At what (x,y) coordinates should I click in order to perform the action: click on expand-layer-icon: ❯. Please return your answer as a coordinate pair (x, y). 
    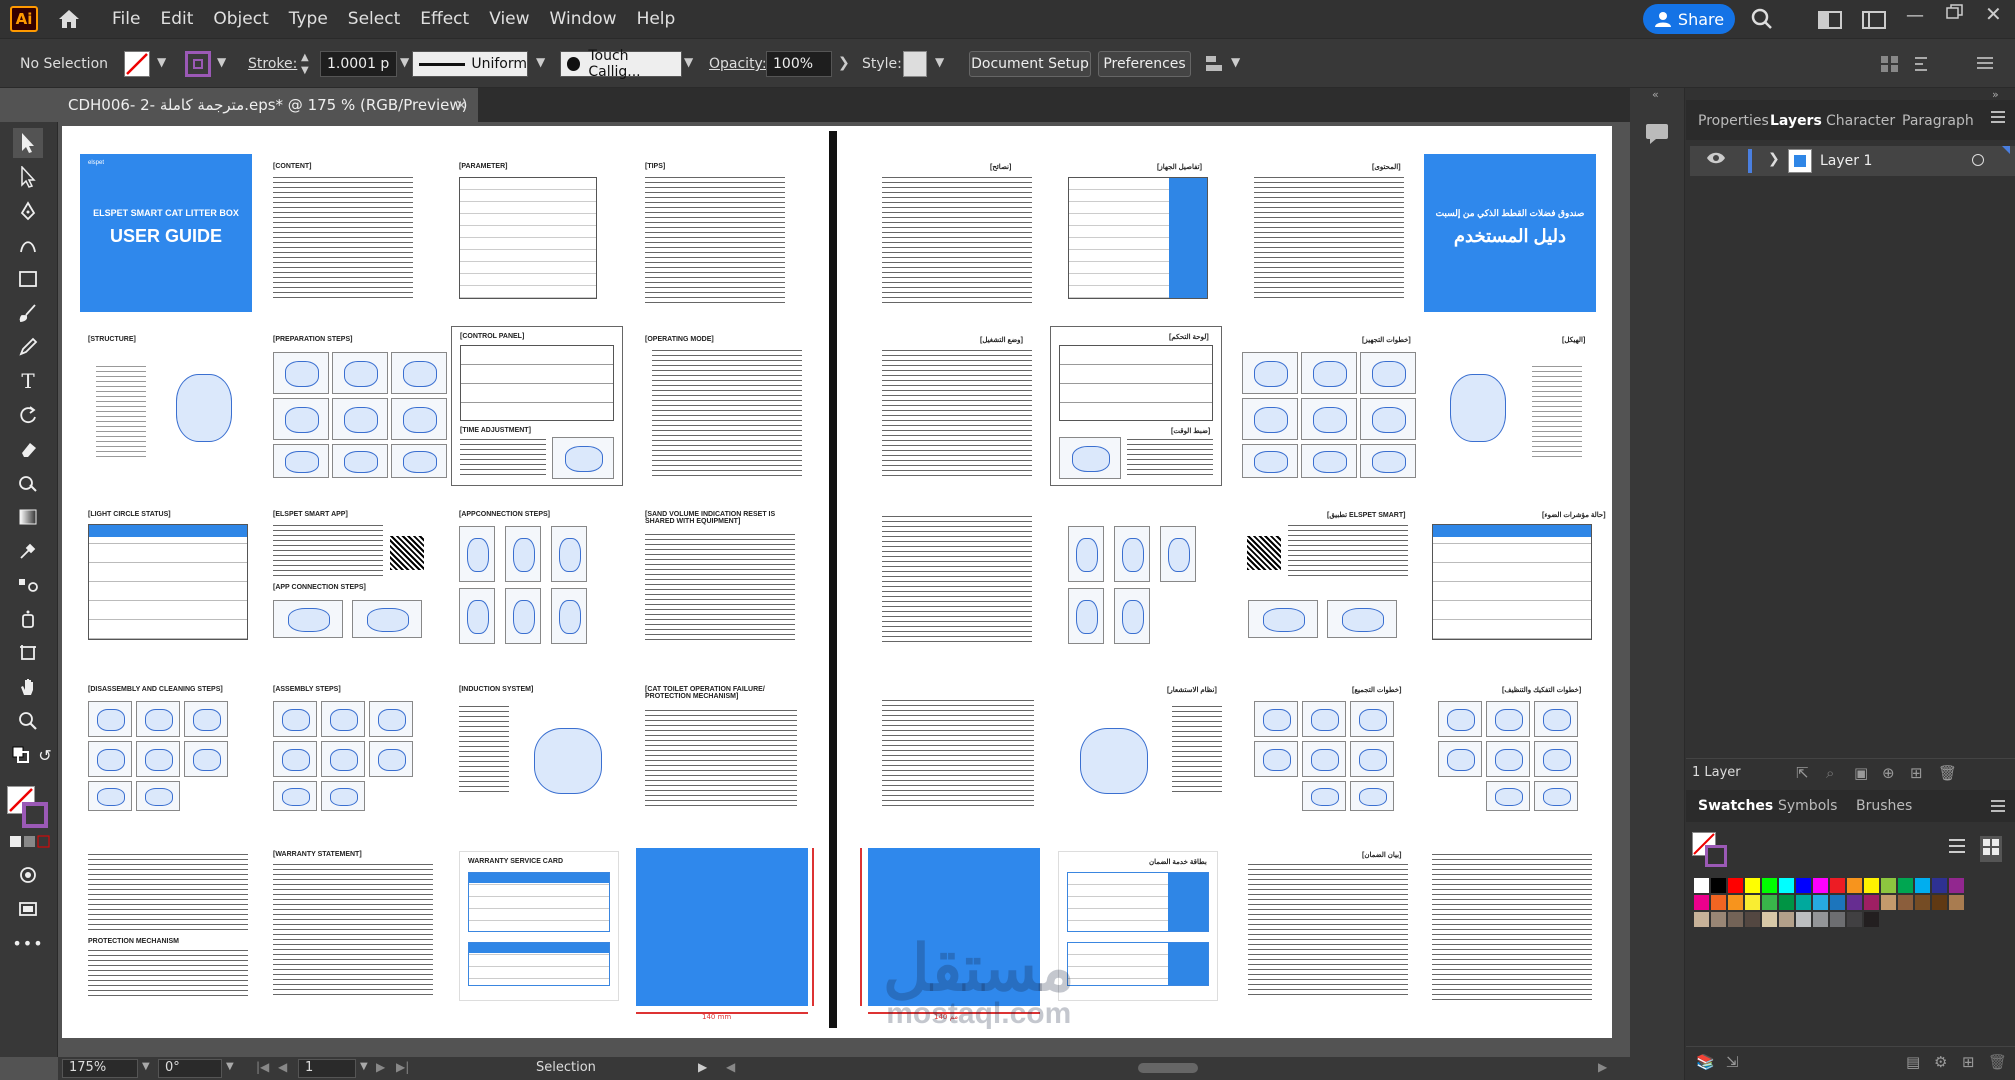
    Looking at the image, I should click on (1774, 159).